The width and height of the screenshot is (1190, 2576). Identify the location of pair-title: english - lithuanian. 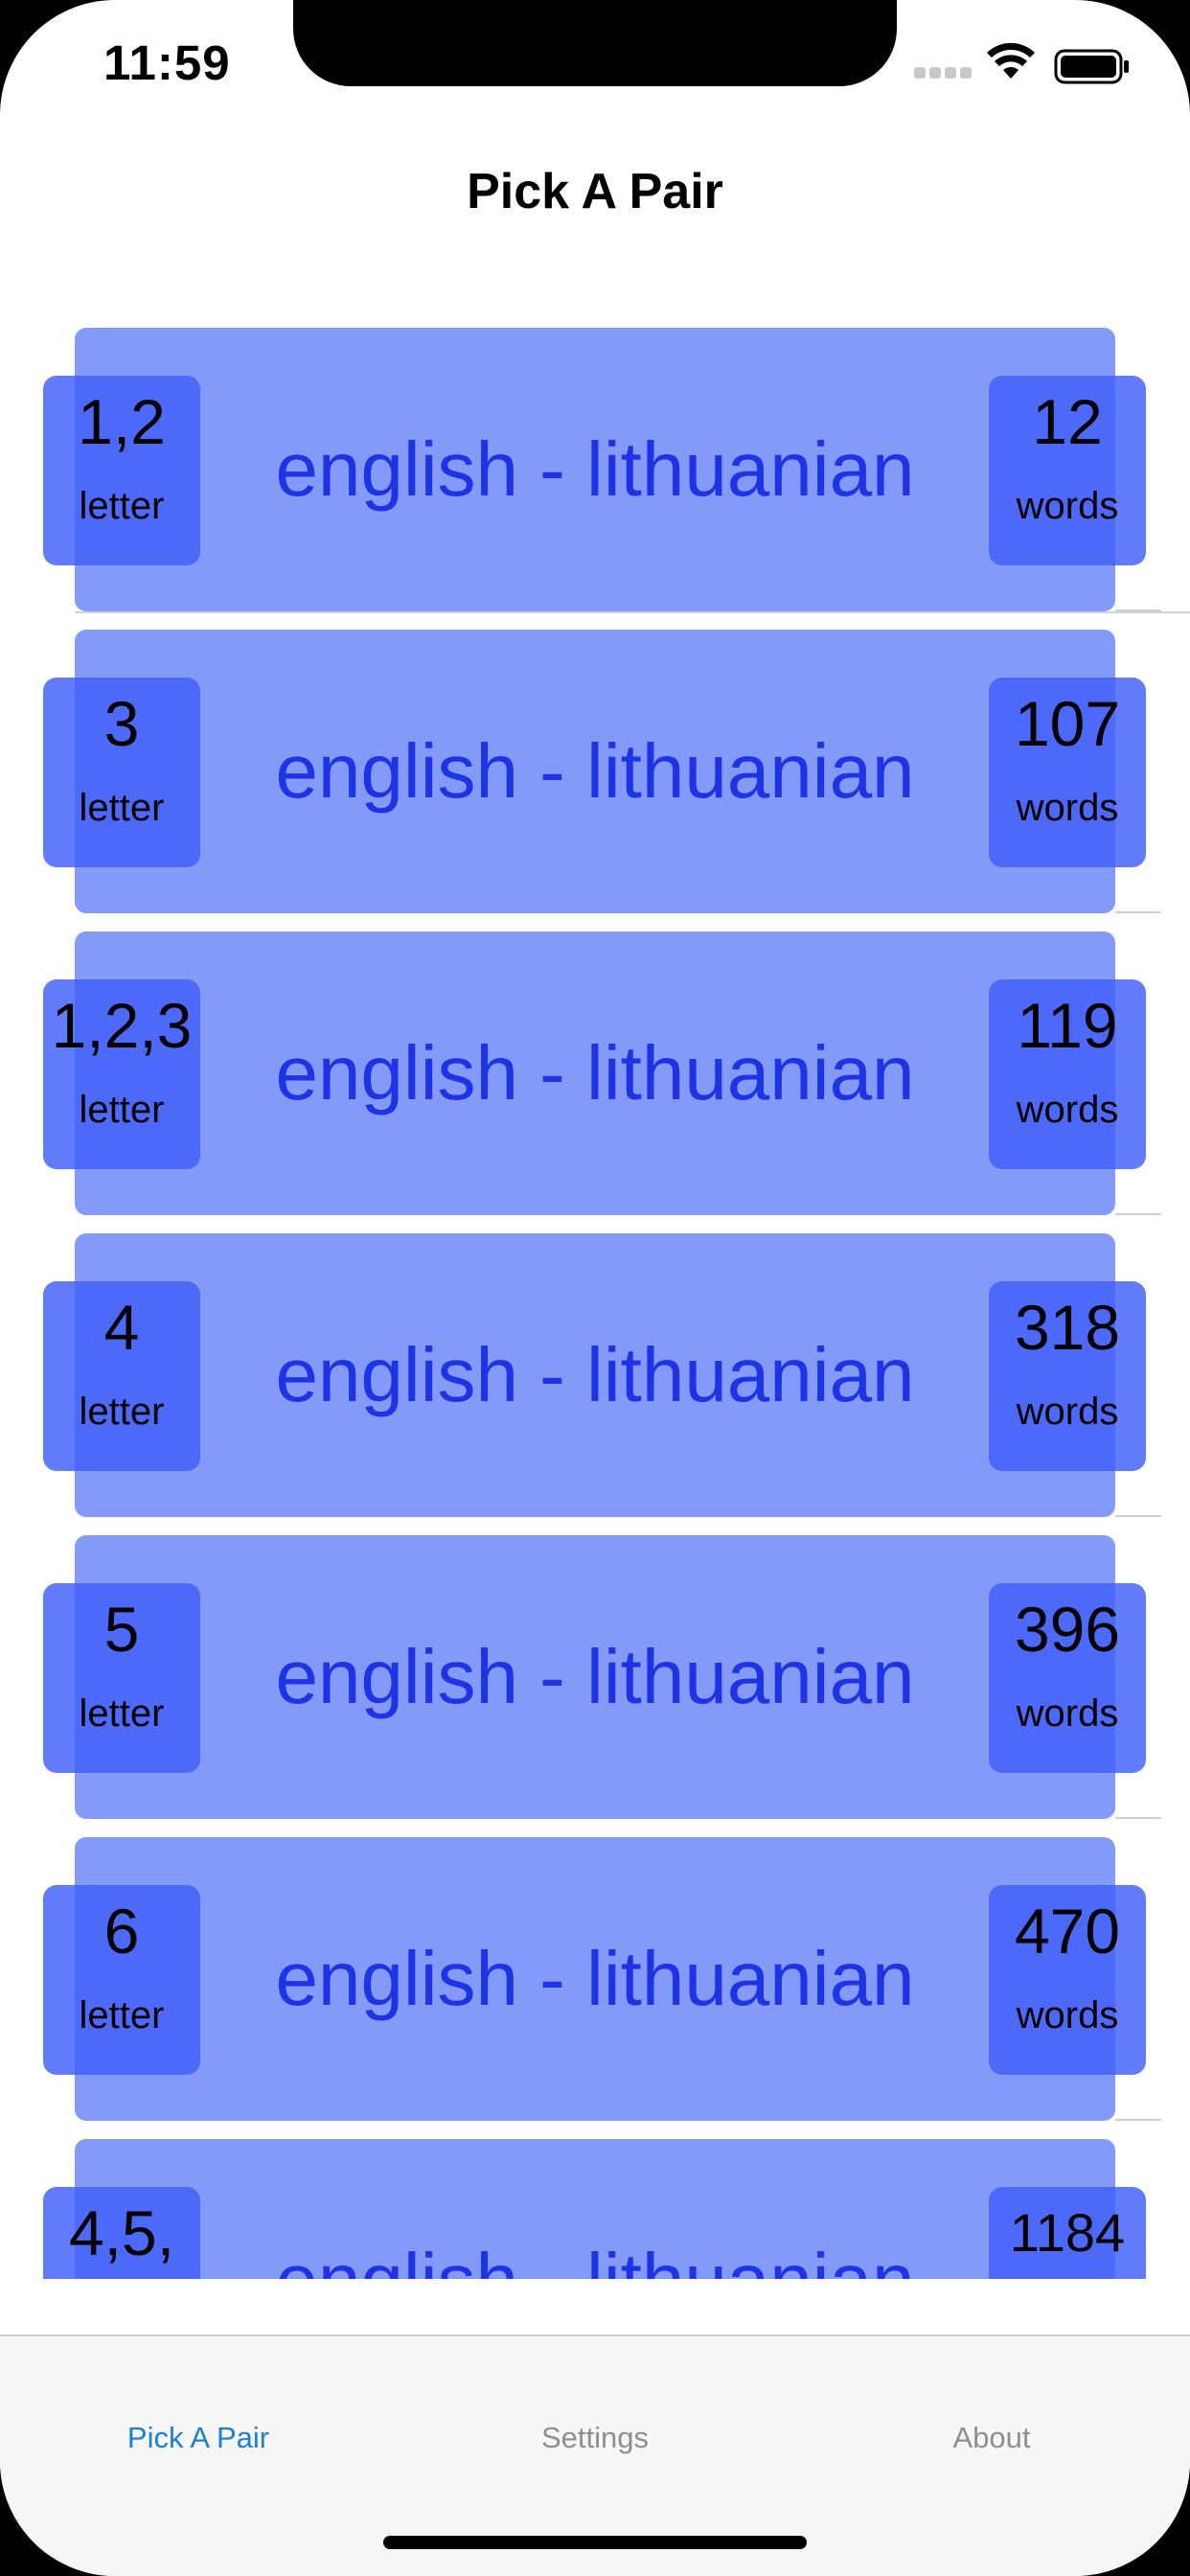
(595, 2209).